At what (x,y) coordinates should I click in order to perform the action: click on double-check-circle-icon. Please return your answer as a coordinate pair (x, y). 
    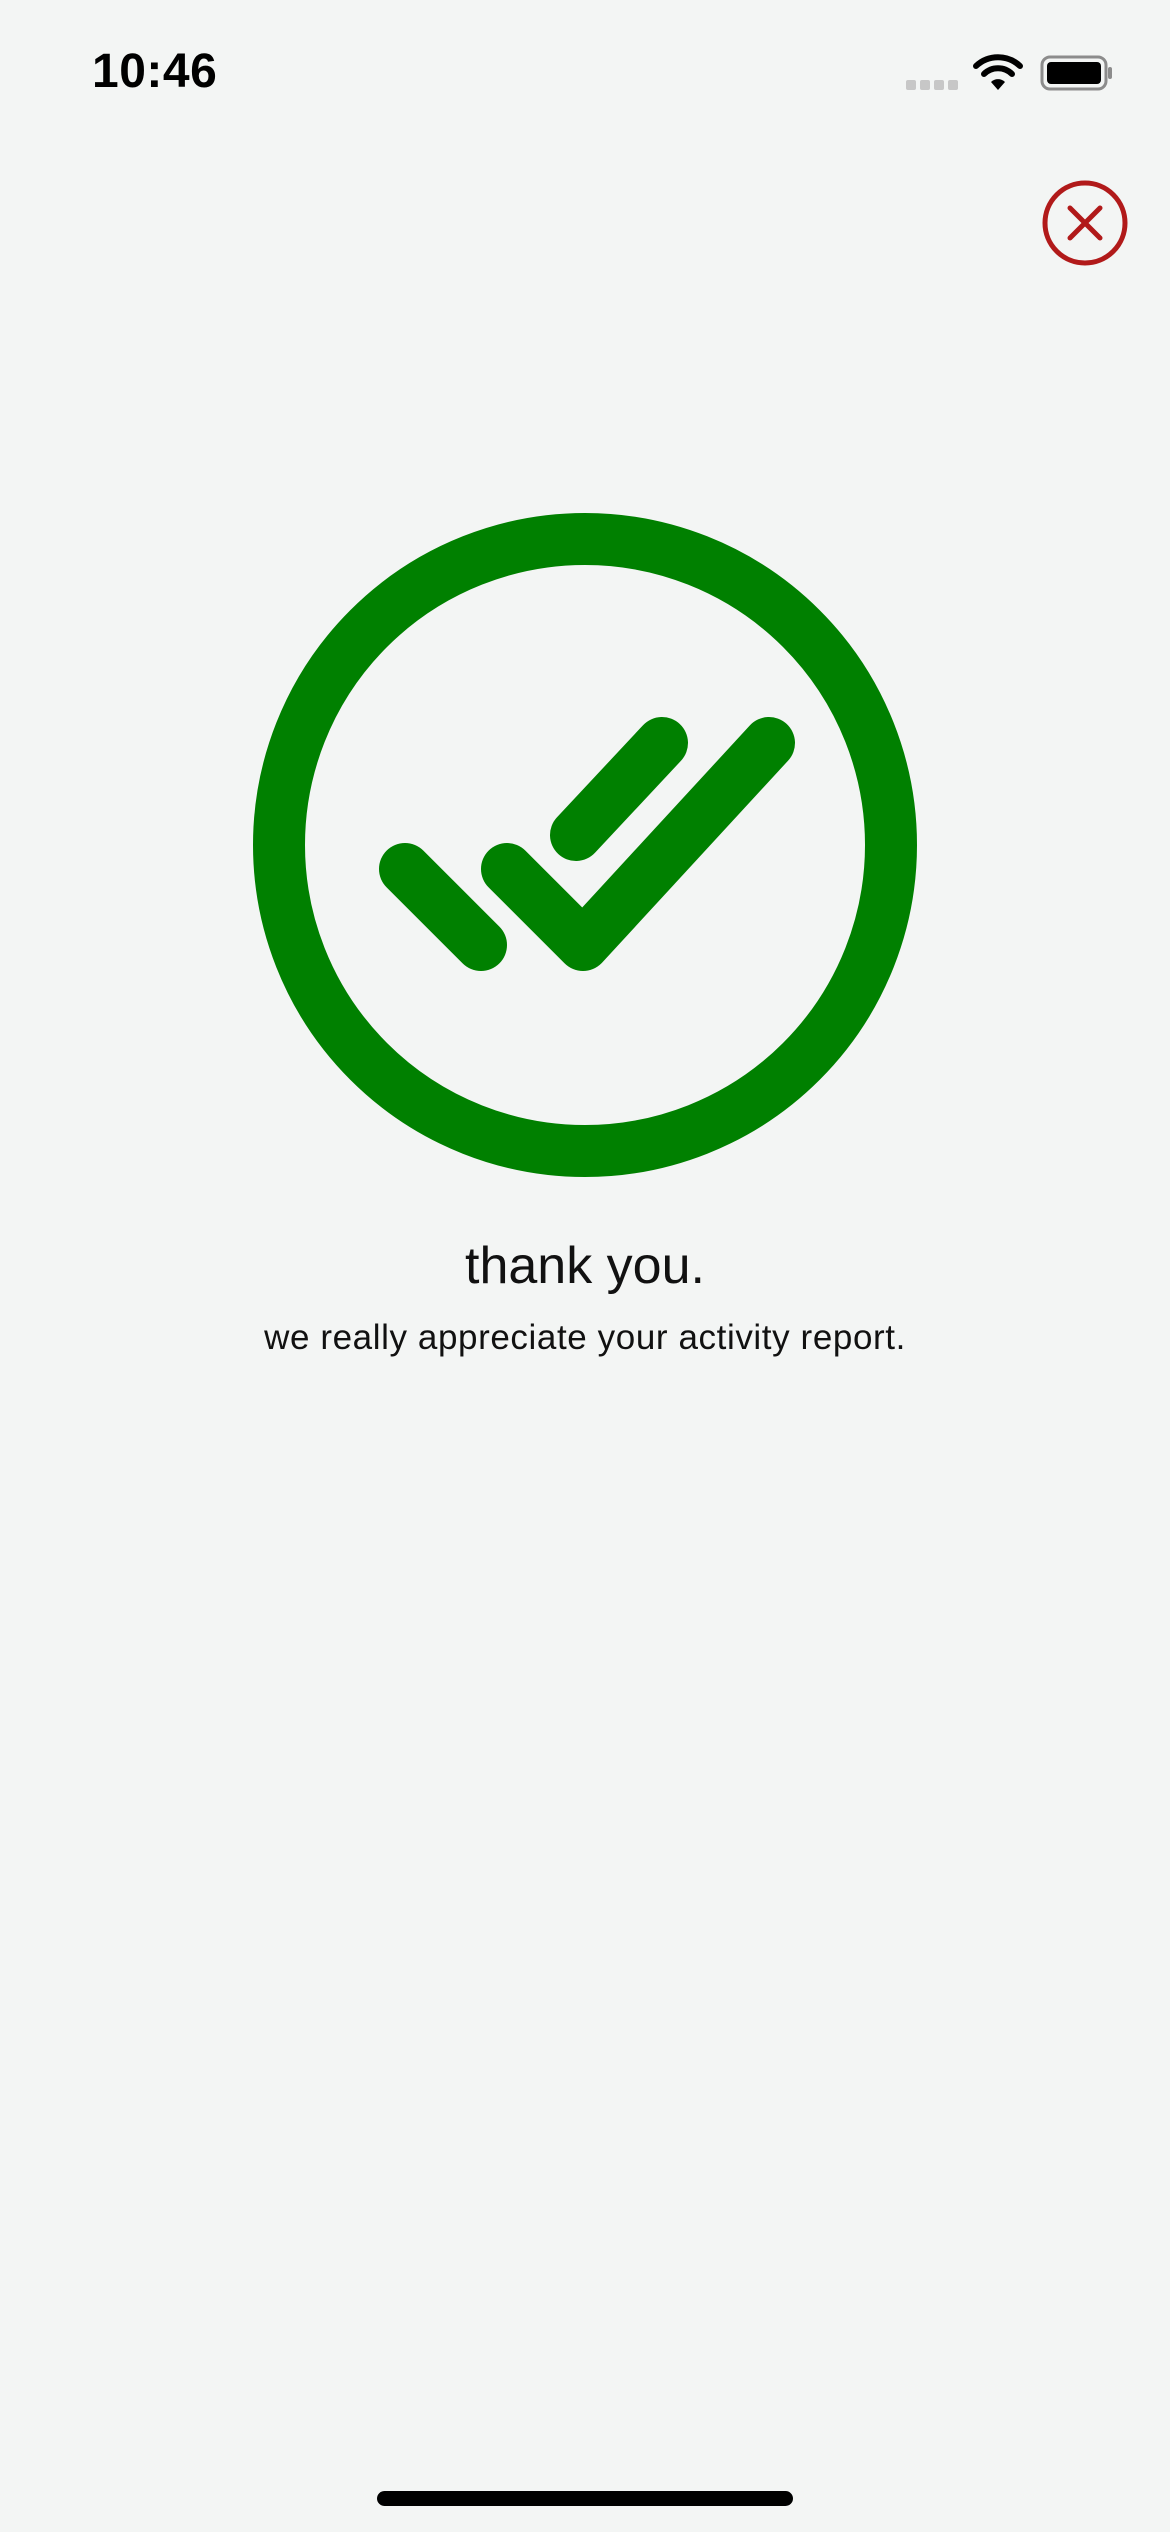
    Looking at the image, I should click on (585, 845).